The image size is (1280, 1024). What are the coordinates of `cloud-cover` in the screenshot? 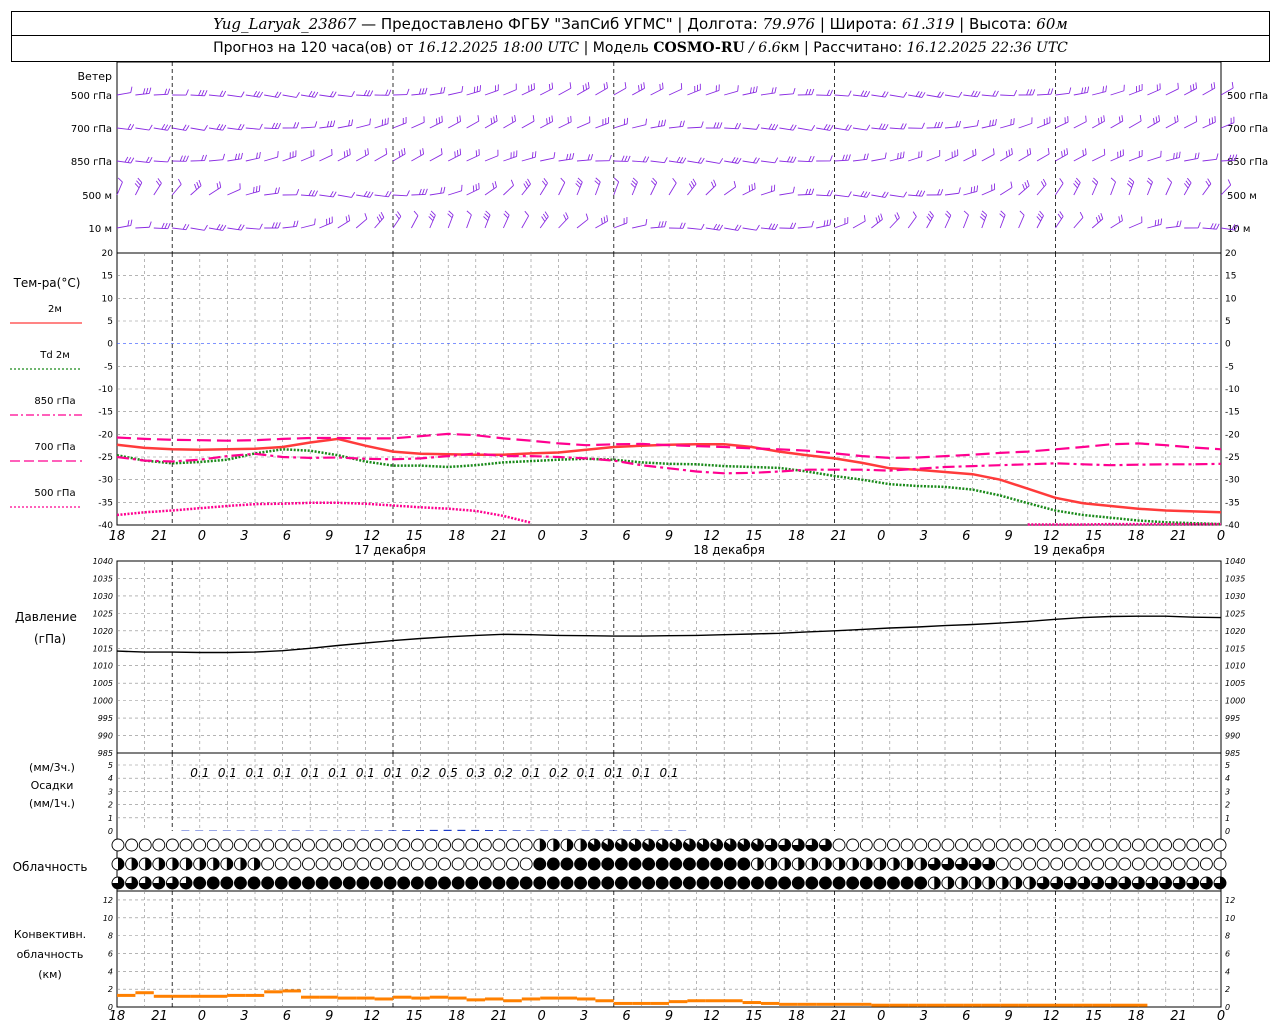 It's located at (669, 864).